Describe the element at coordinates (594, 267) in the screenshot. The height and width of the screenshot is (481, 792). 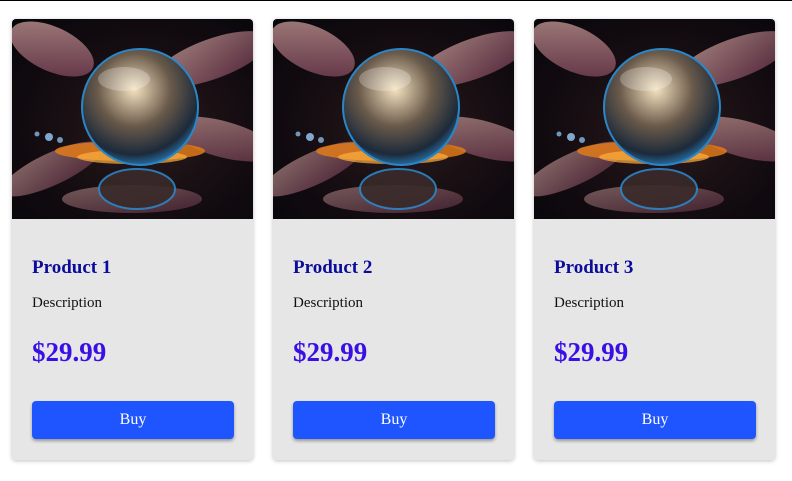
I see `product-title: Product 3` at that location.